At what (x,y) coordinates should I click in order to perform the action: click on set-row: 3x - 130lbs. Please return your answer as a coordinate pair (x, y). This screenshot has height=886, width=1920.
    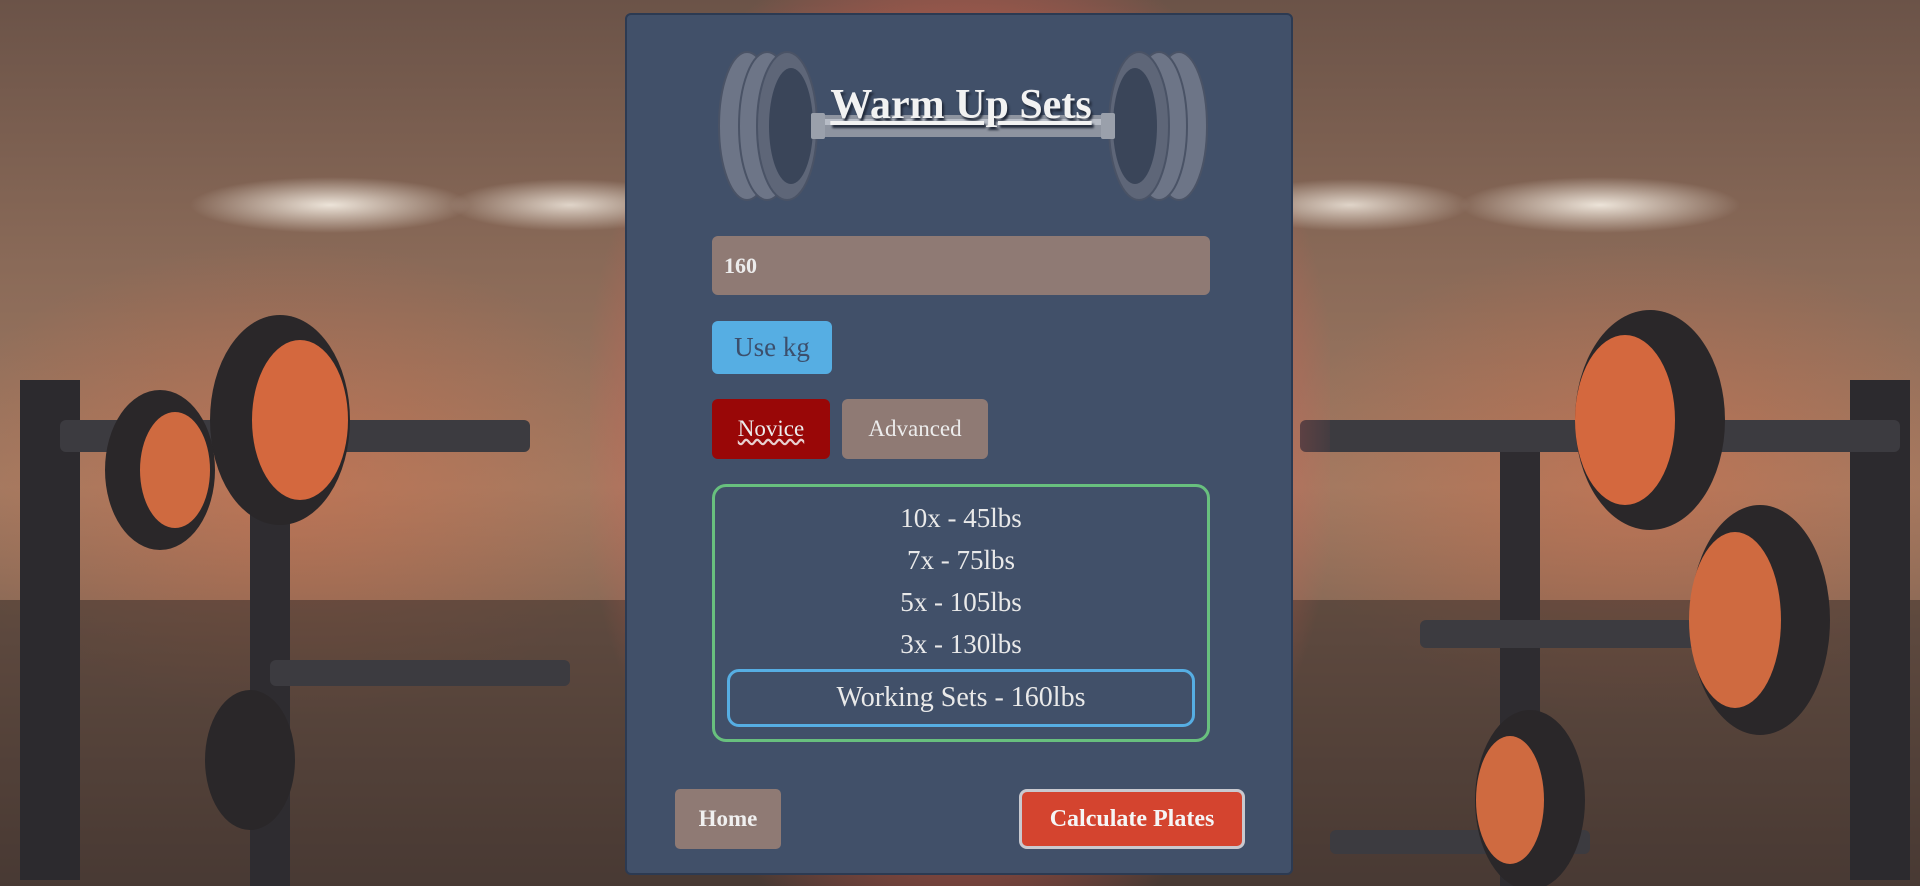
    Looking at the image, I should click on (961, 644).